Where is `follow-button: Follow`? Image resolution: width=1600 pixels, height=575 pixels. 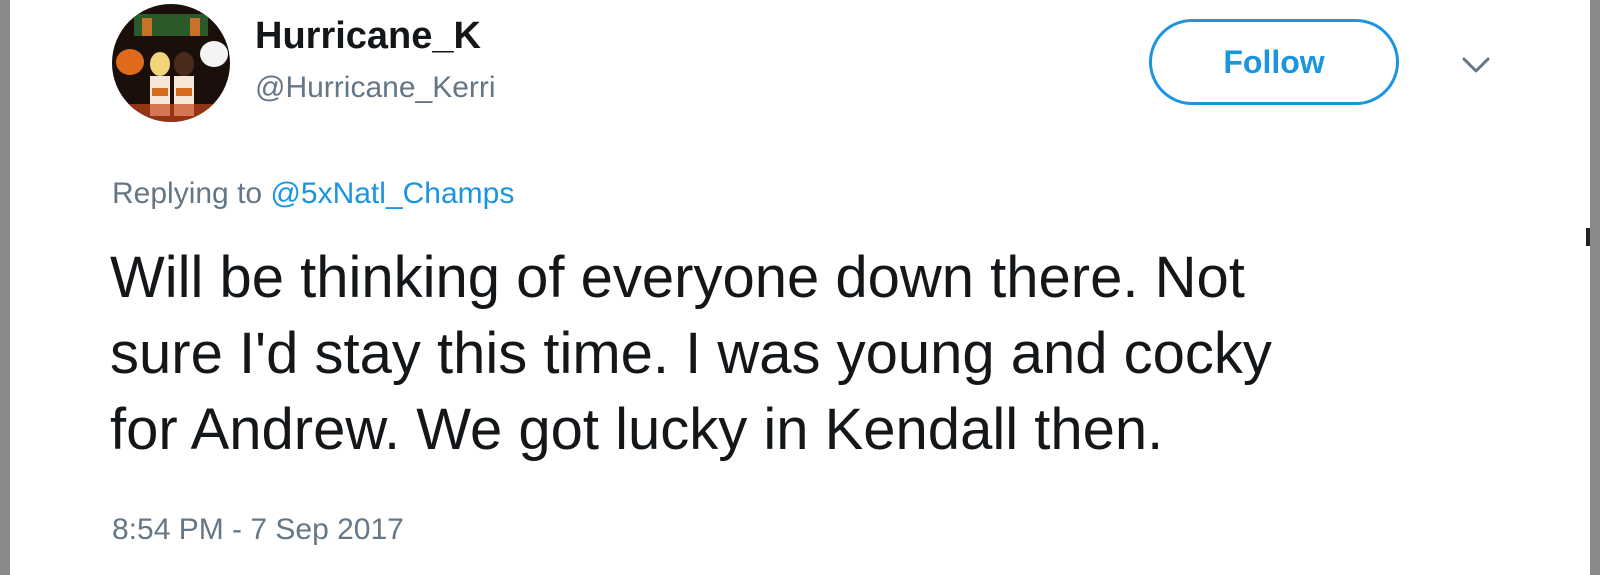
follow-button: Follow is located at coordinates (1274, 62).